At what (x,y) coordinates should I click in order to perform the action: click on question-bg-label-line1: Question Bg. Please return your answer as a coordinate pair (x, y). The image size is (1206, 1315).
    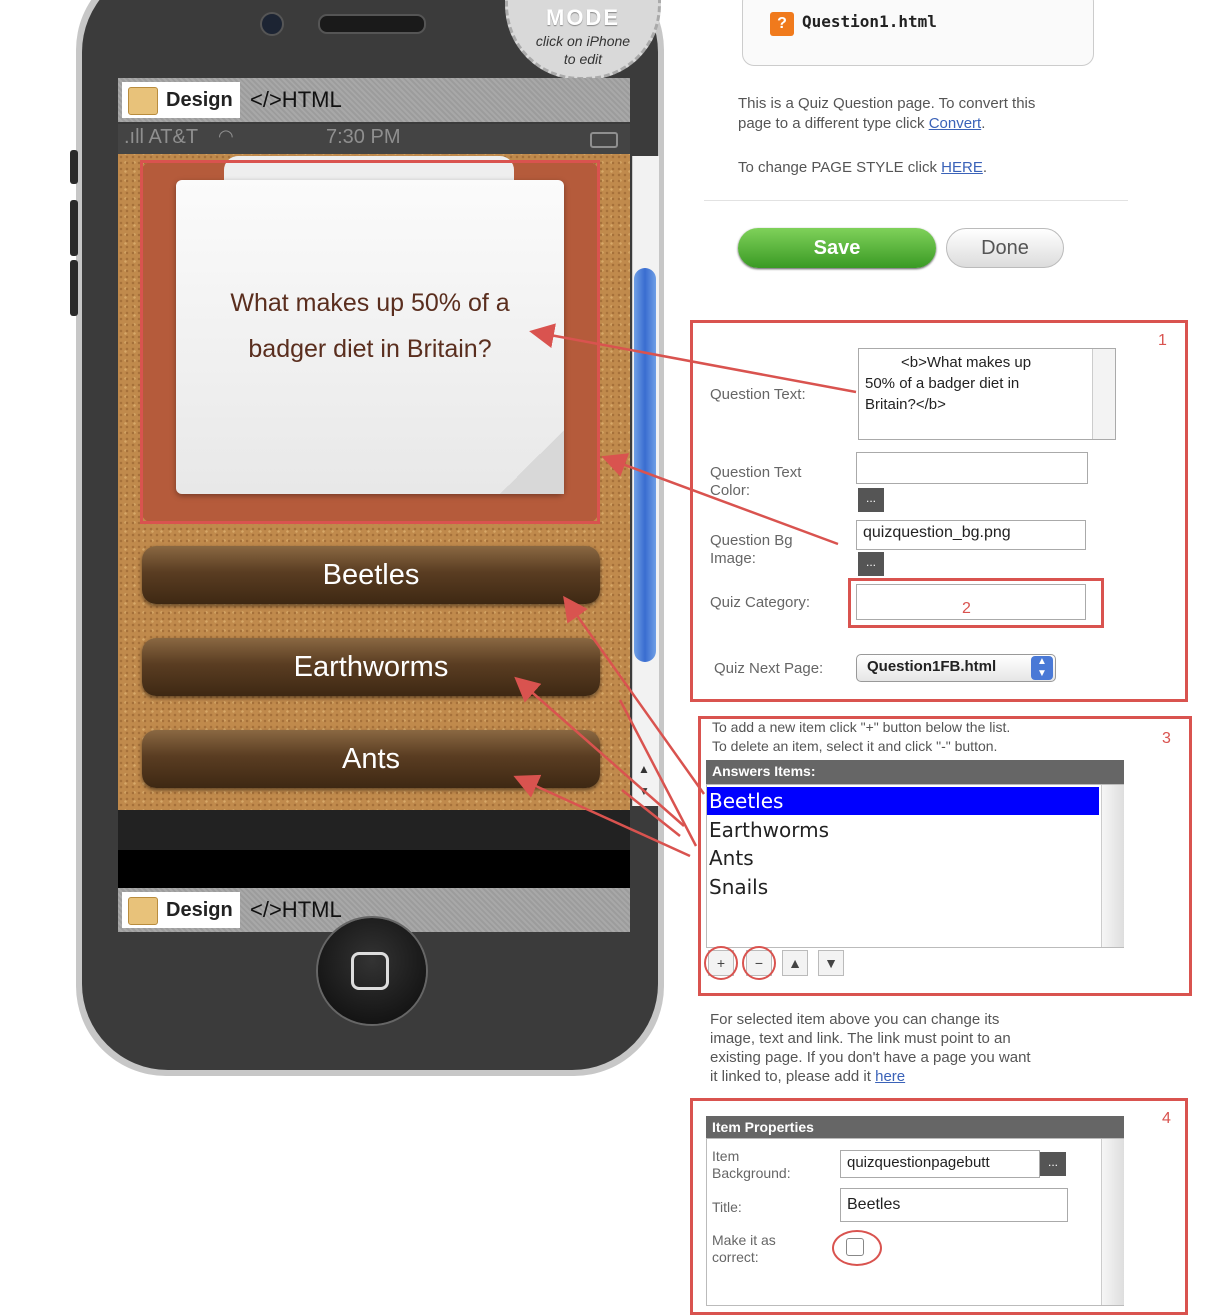
    Looking at the image, I should click on (751, 540).